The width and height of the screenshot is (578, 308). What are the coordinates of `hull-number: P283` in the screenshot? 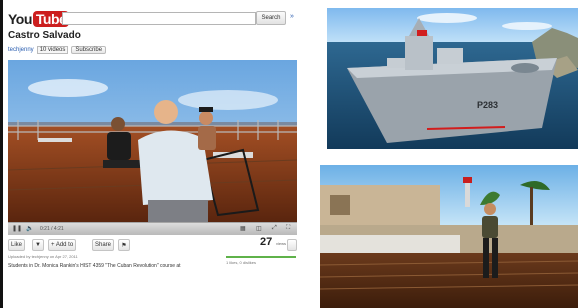 It's located at (487, 105).